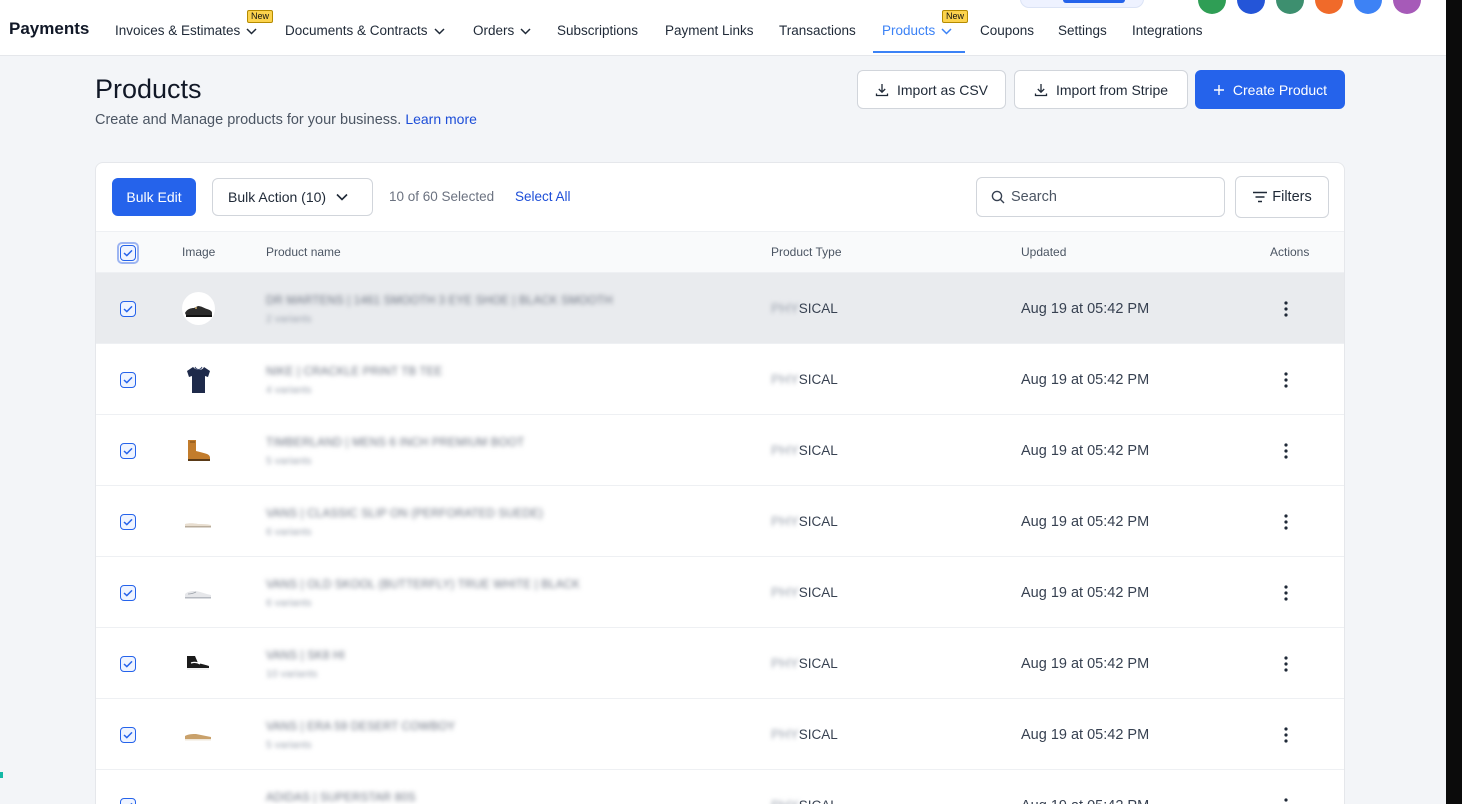 This screenshot has width=1462, height=804. What do you see at coordinates (1280, 89) in the screenshot?
I see `create-product-label: Create Product` at bounding box center [1280, 89].